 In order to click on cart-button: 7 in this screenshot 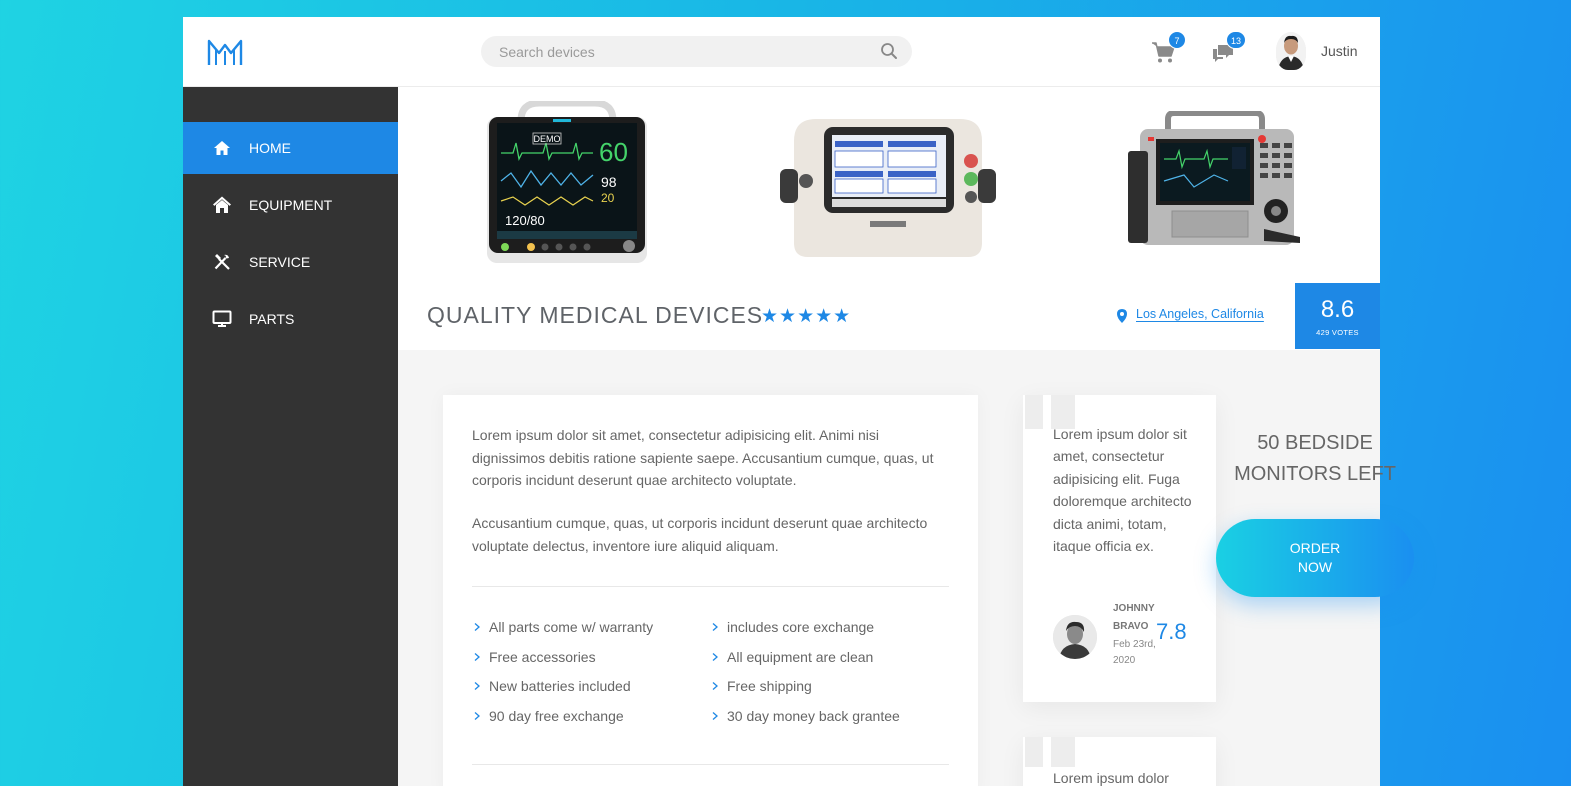, I will do `click(1168, 48)`.